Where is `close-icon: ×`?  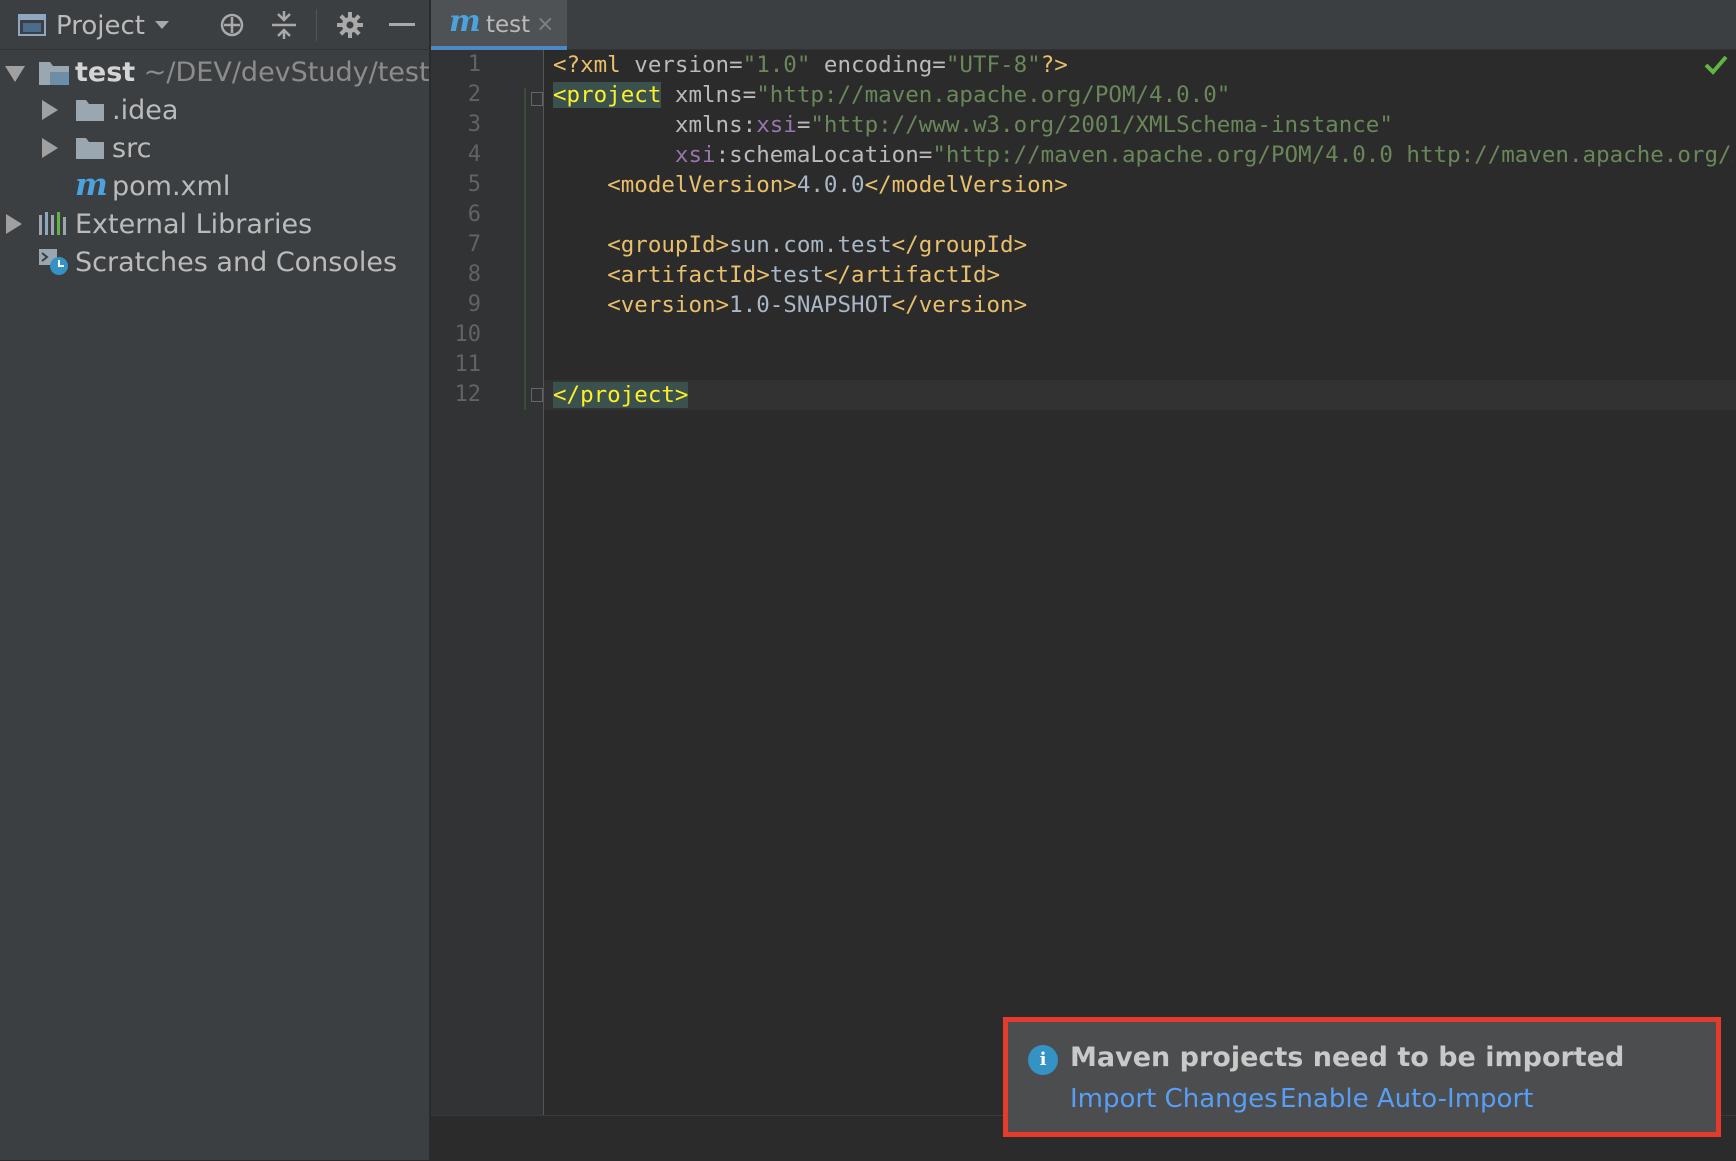
close-icon: × is located at coordinates (545, 25).